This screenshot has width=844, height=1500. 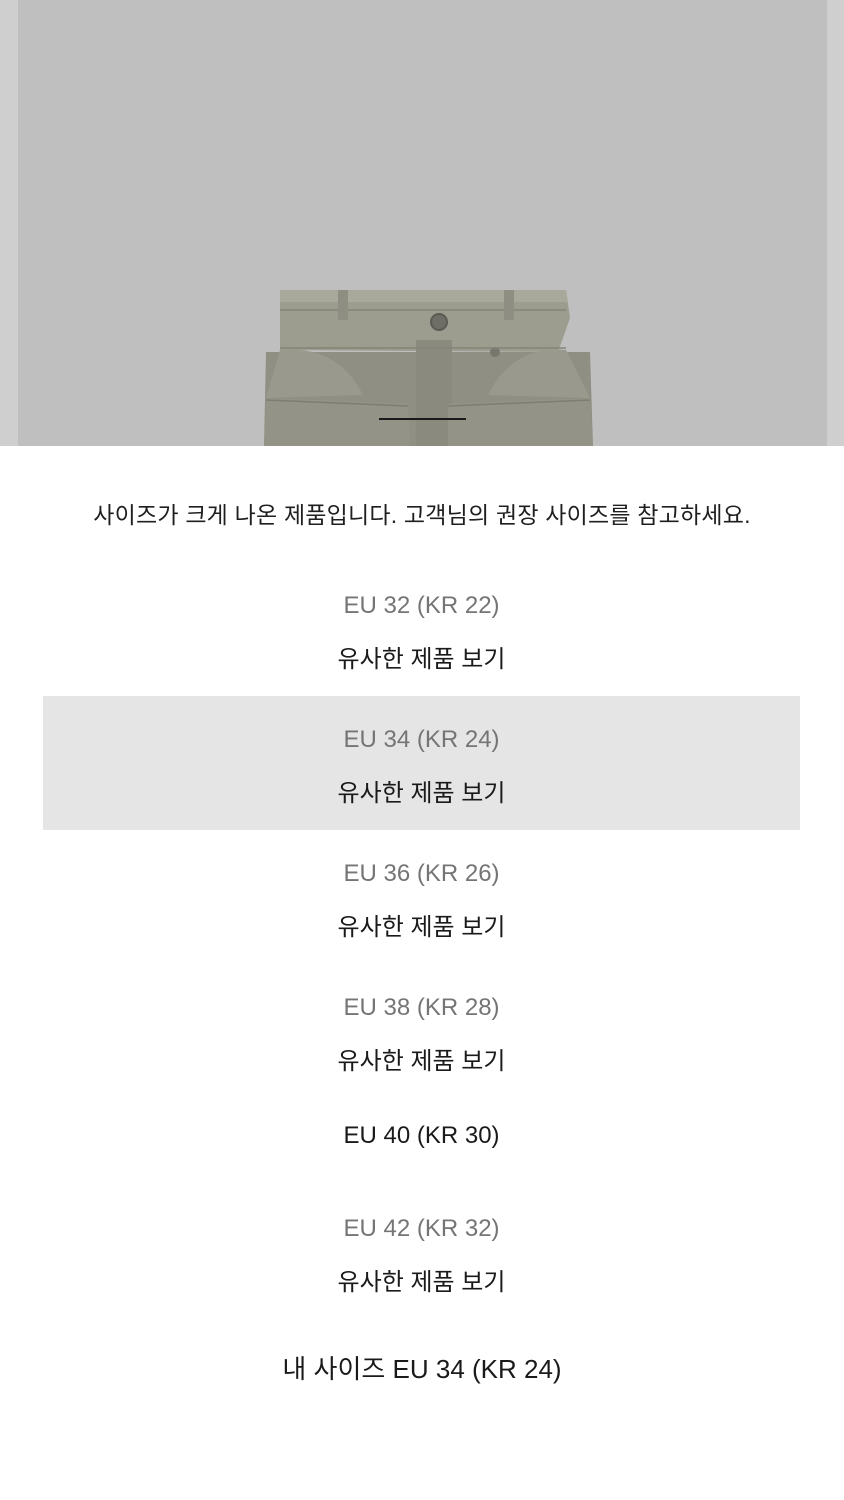 What do you see at coordinates (428, 368) in the screenshot?
I see `pants-image` at bounding box center [428, 368].